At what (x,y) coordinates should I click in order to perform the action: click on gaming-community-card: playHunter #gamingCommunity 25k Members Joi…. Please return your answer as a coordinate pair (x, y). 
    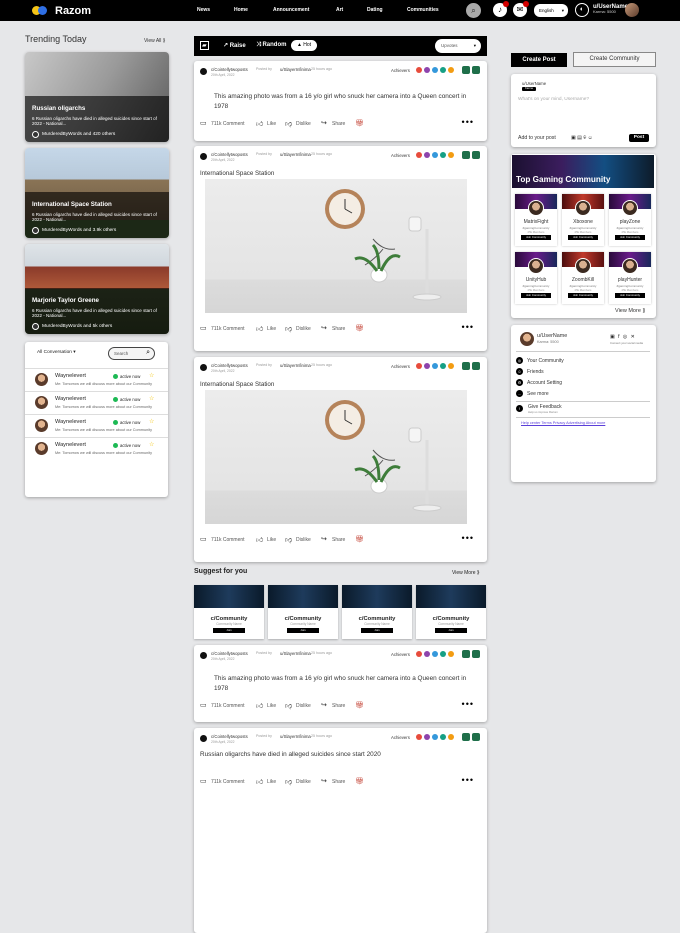
    Looking at the image, I should click on (630, 278).